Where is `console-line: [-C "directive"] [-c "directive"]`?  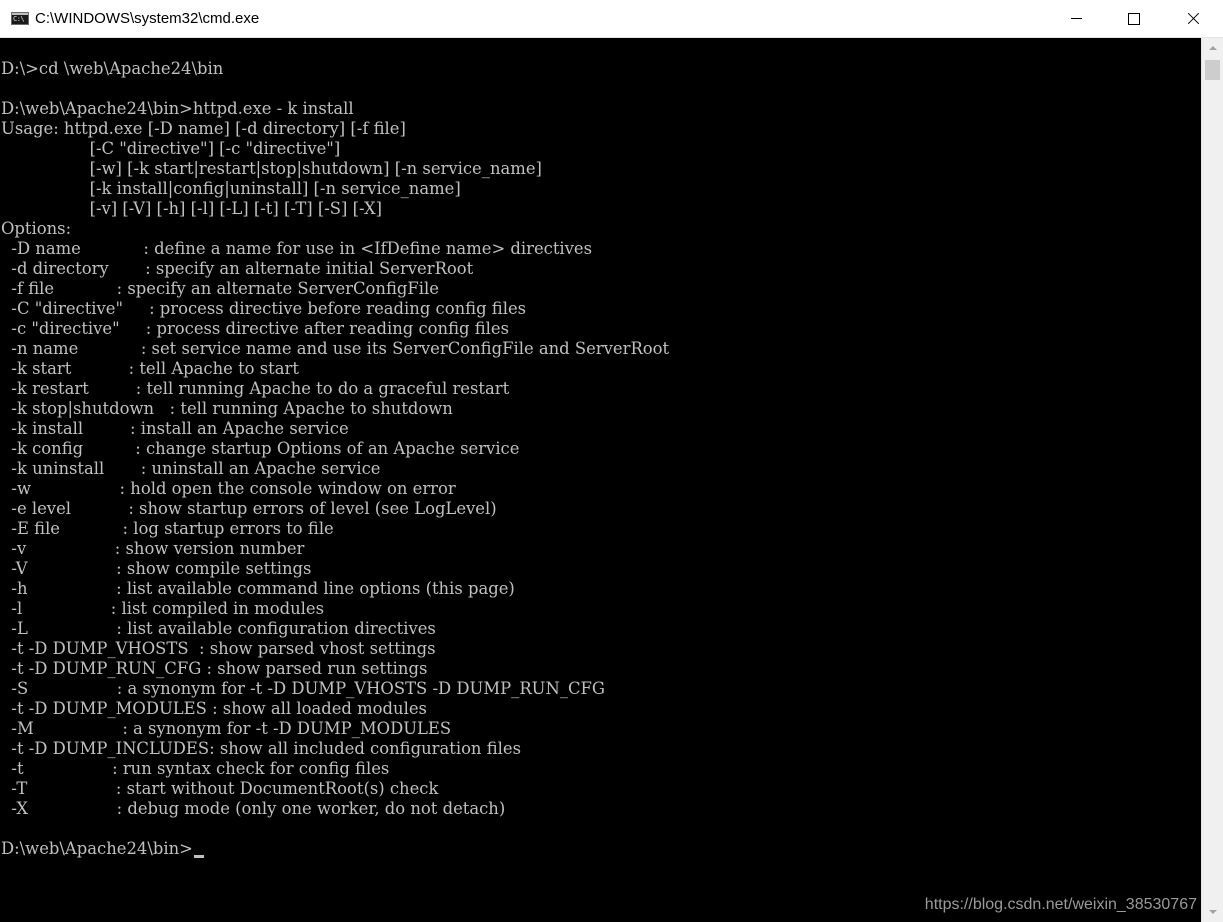
console-line: [-C "directive"] [-c "directive"] is located at coordinates (171, 148).